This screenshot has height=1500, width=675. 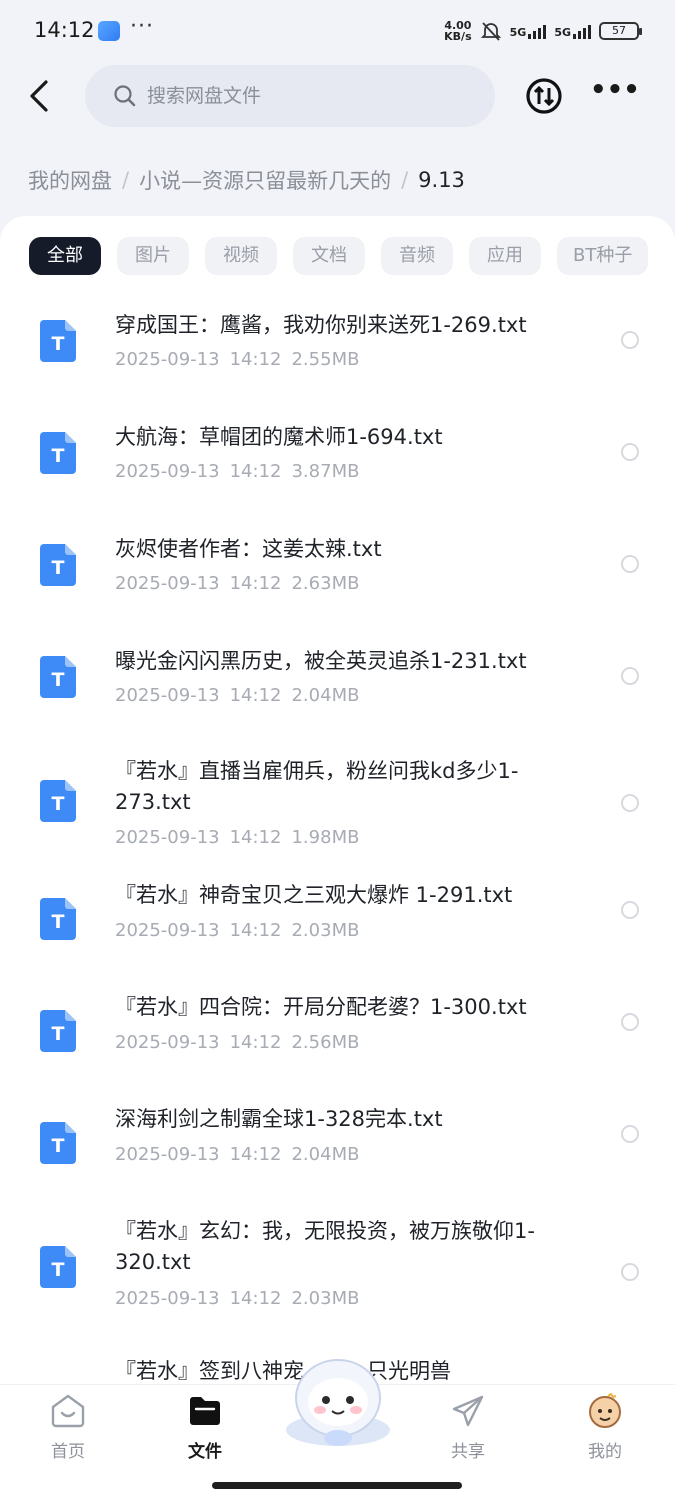 I want to click on home-icon, so click(x=68, y=1411).